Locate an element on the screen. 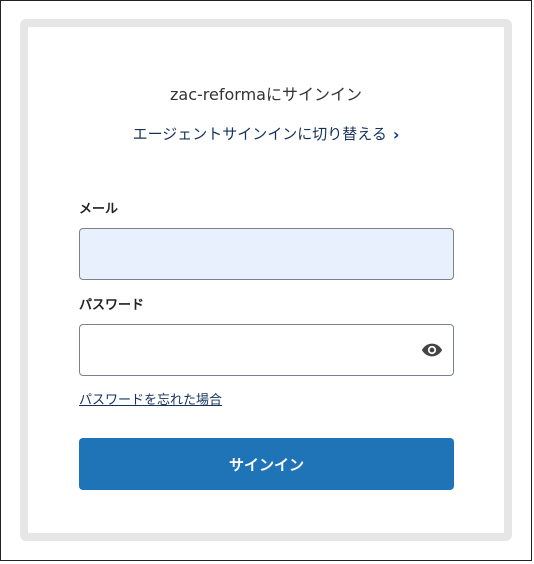 The image size is (534, 564). email-field is located at coordinates (266, 254).